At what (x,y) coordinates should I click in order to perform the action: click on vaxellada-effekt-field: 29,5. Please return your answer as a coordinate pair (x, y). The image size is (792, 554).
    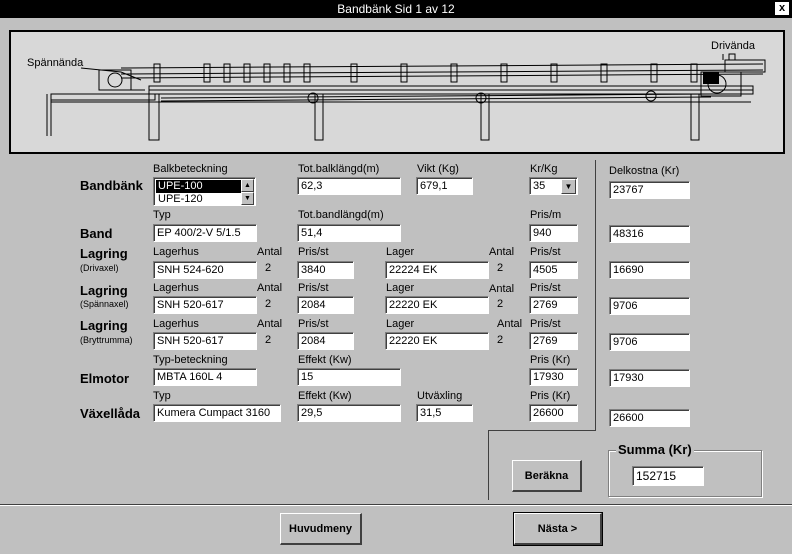
    Looking at the image, I should click on (349, 413).